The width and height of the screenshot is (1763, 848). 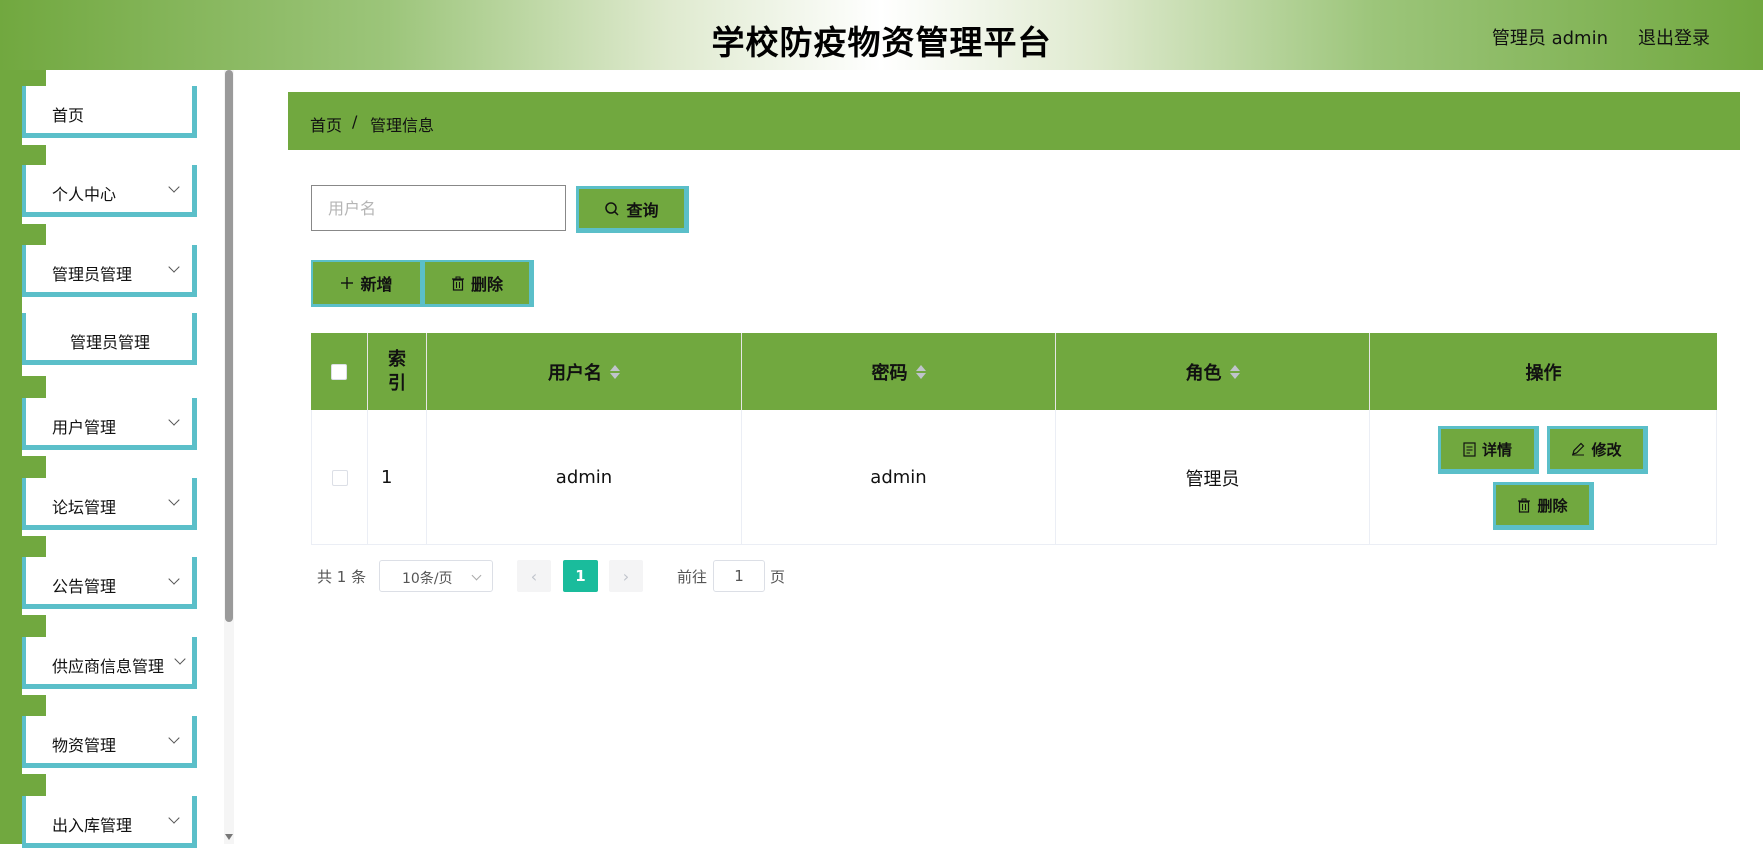 I want to click on column-header-operations: 操作, so click(x=1543, y=371).